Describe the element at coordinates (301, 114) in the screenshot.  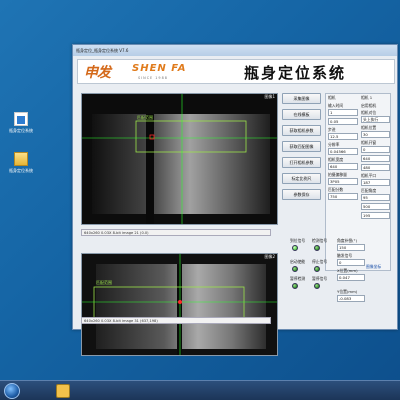
I see `online-template-button: 在线模板` at that location.